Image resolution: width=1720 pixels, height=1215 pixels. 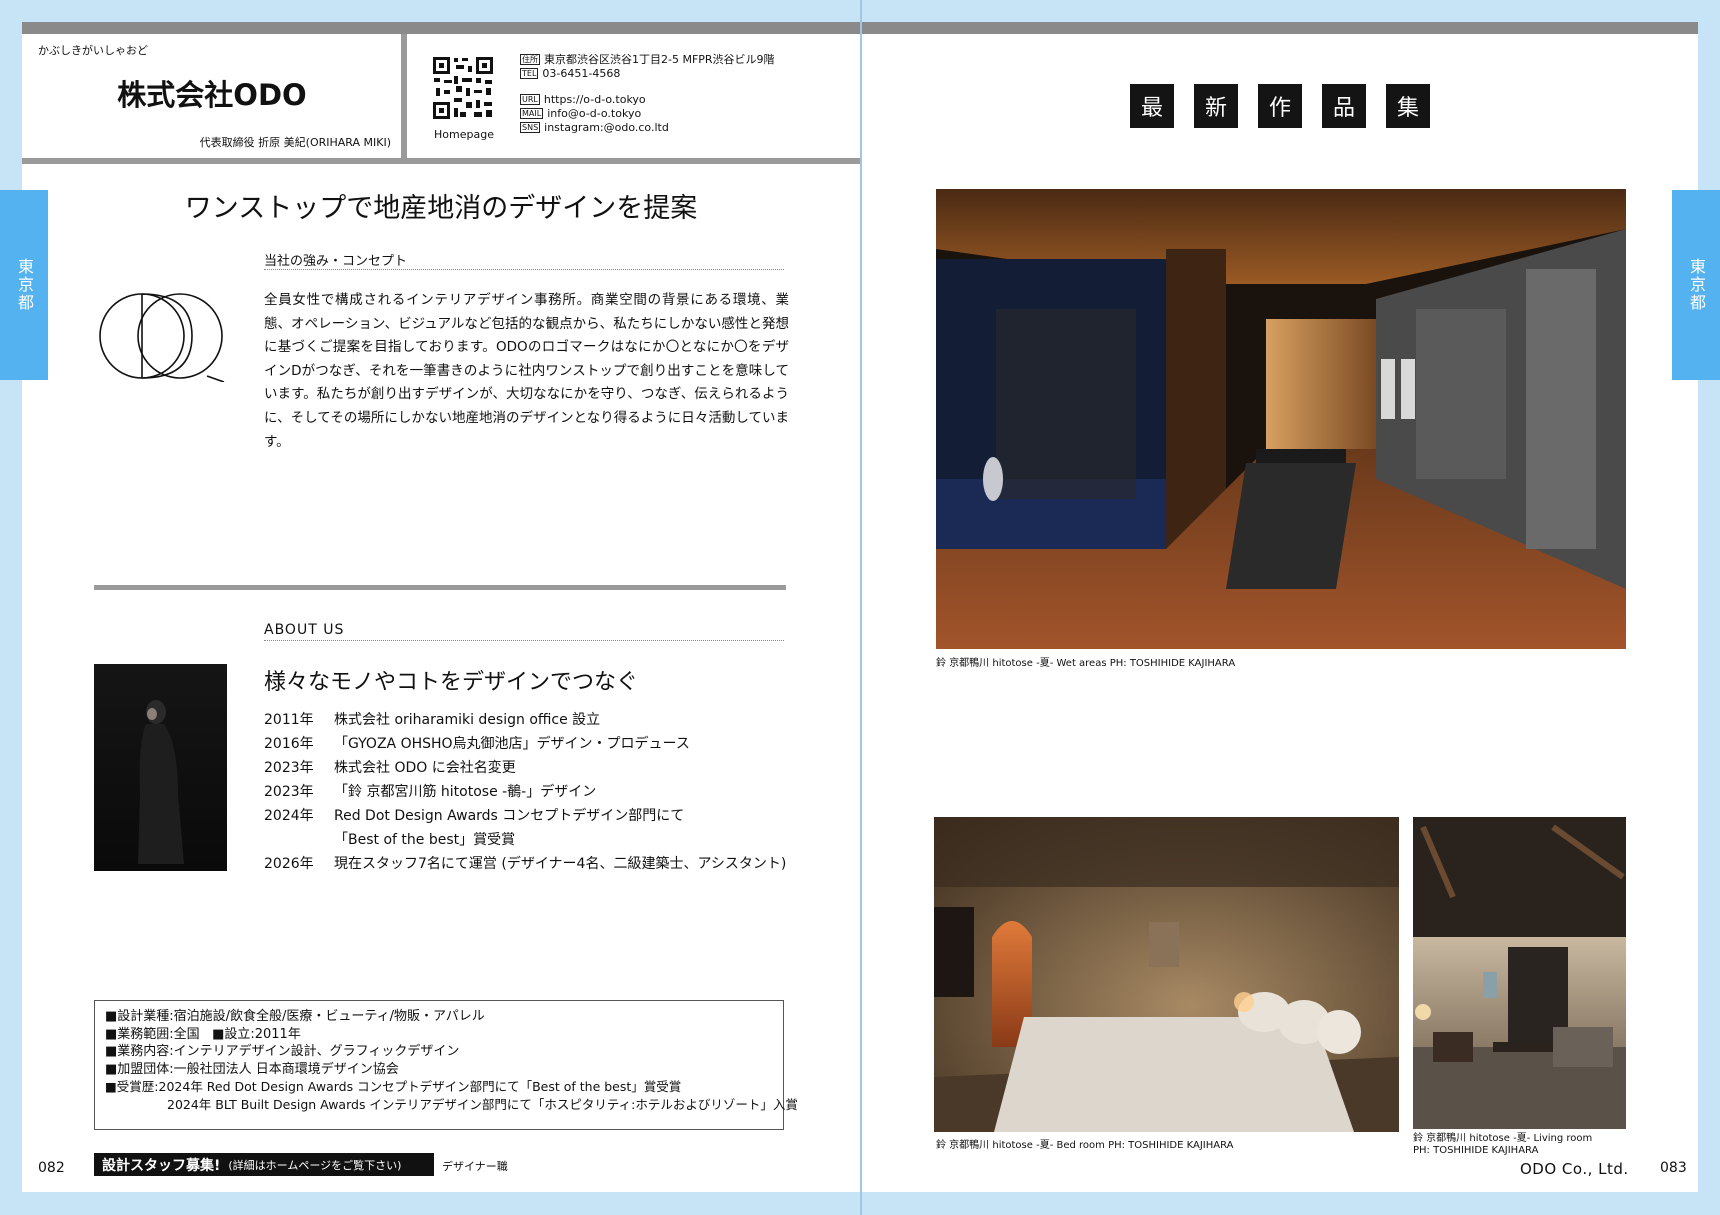 I want to click on history-item: 2026年 現在スタッフ7名にて運営 (デザイナー4名、二級建築士、アシスタント), so click(x=525, y=864).